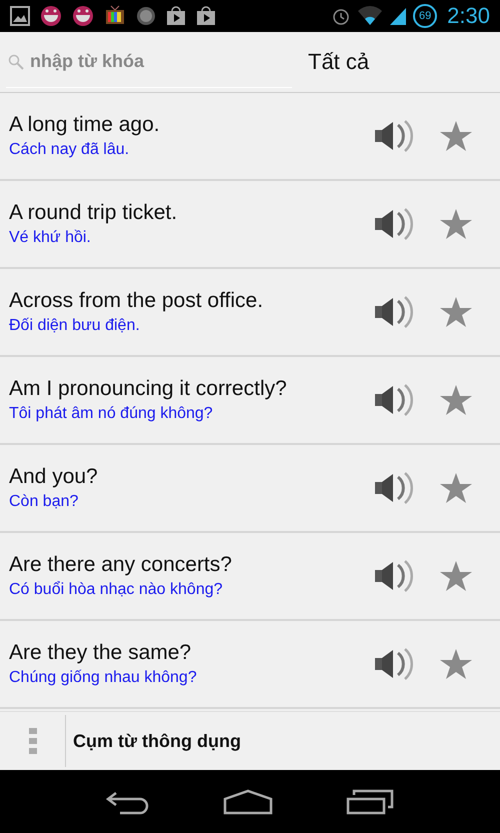  I want to click on phrase-row: Am I pronouncing it correctly? Tôi phát âm nó đúng không?, so click(250, 401).